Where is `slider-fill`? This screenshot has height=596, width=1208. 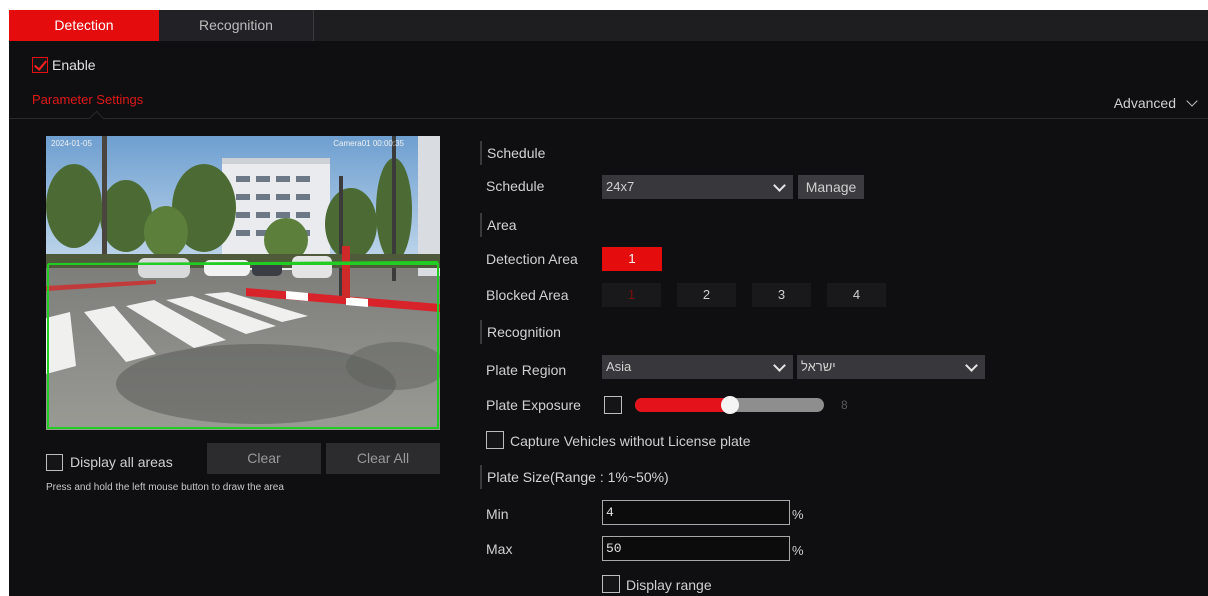
slider-fill is located at coordinates (682, 405).